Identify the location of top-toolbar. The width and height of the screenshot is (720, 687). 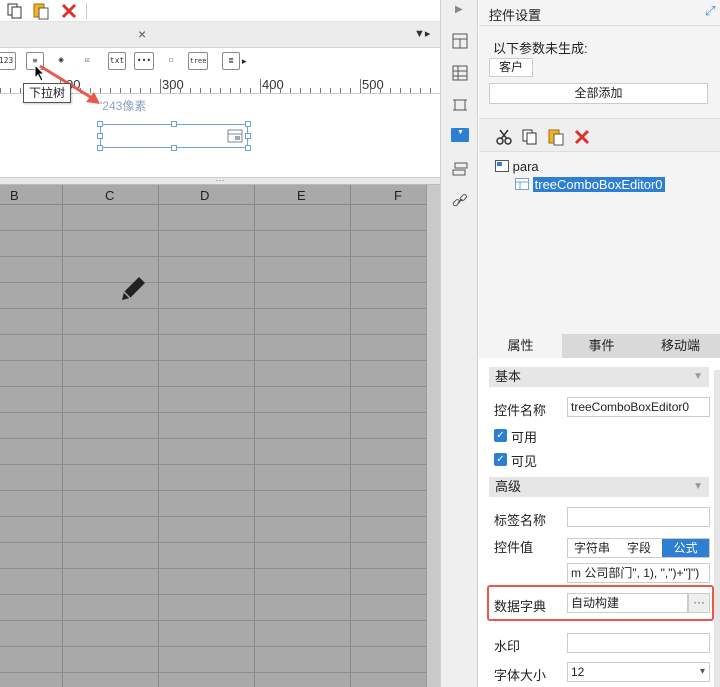
(220, 11).